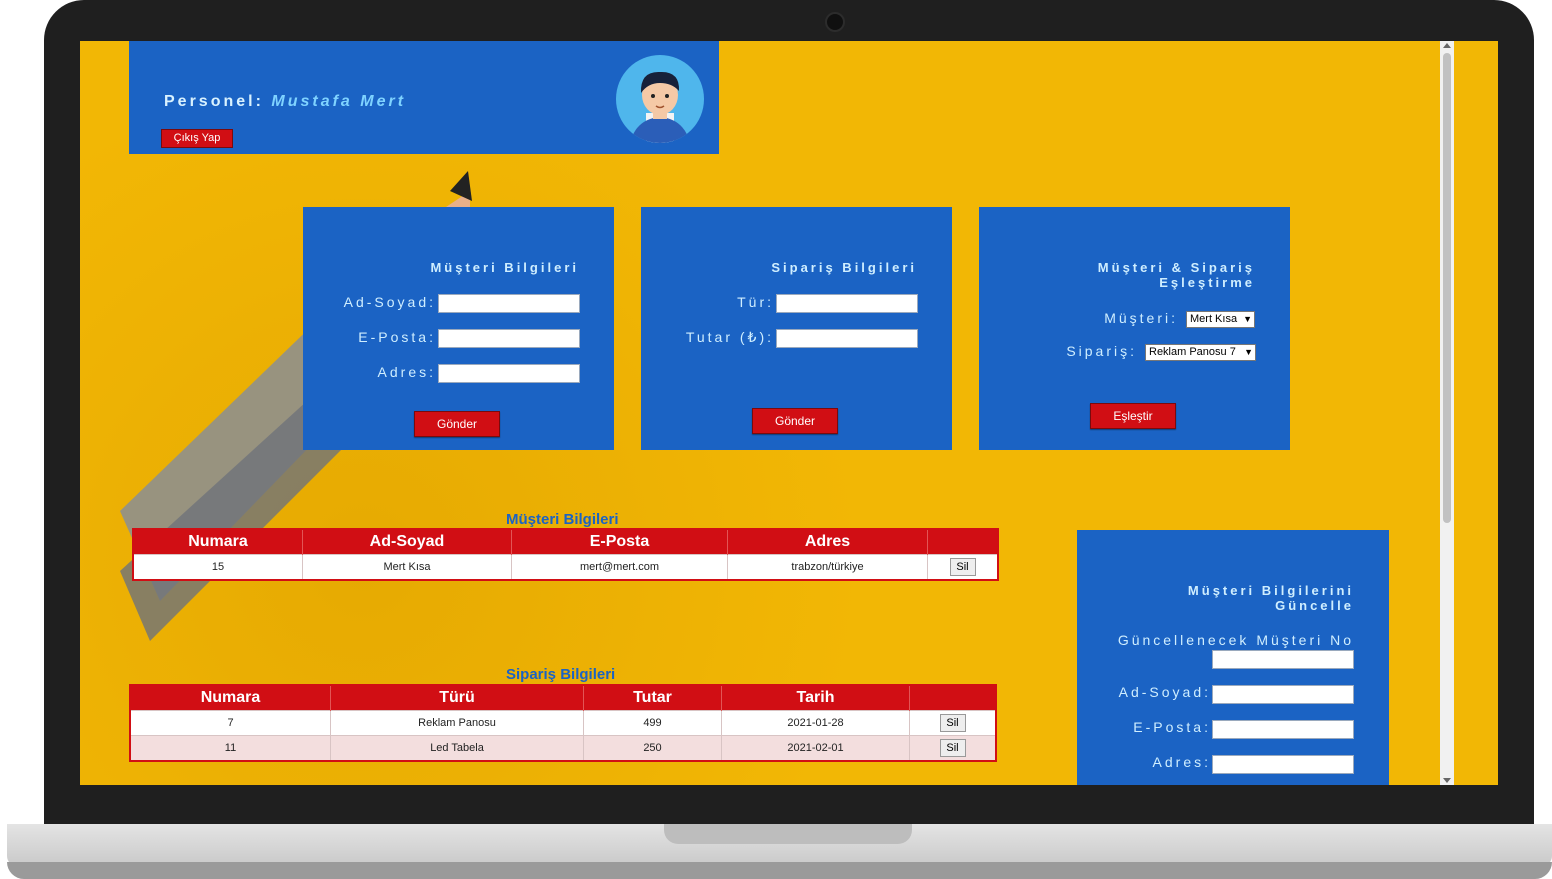  I want to click on update-address-label: Adres:, so click(1181, 762).